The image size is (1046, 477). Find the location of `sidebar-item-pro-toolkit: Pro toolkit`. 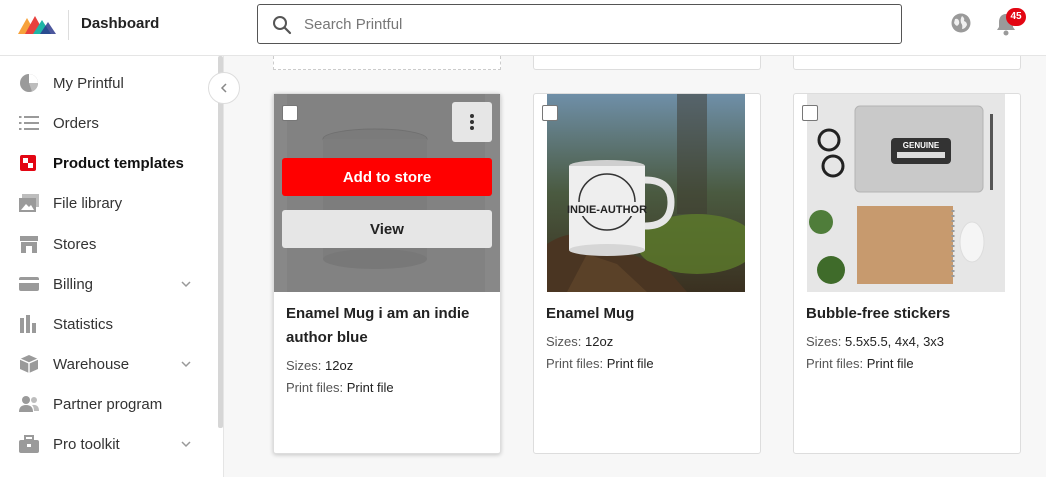

sidebar-item-pro-toolkit: Pro toolkit is located at coordinates (110, 444).